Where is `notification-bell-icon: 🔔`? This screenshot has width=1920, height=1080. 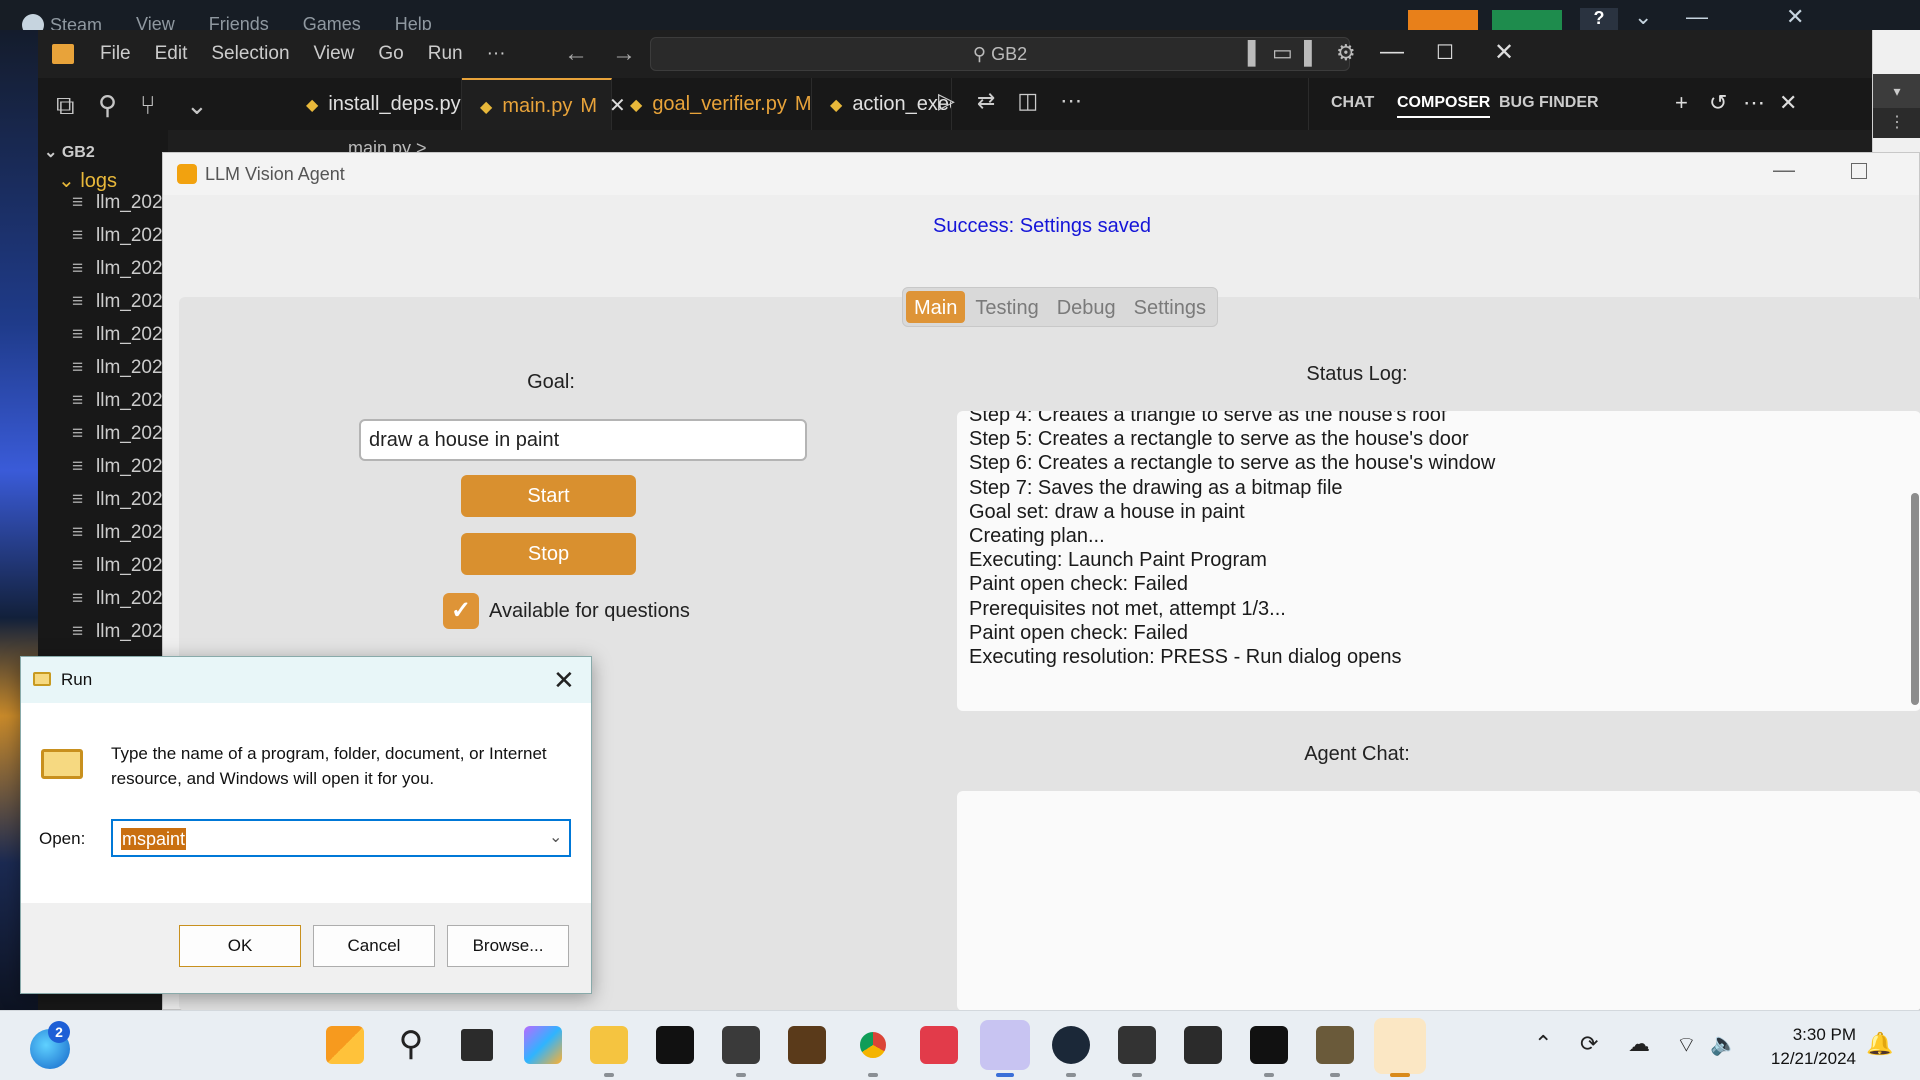
notification-bell-icon: 🔔 is located at coordinates (1879, 1044).